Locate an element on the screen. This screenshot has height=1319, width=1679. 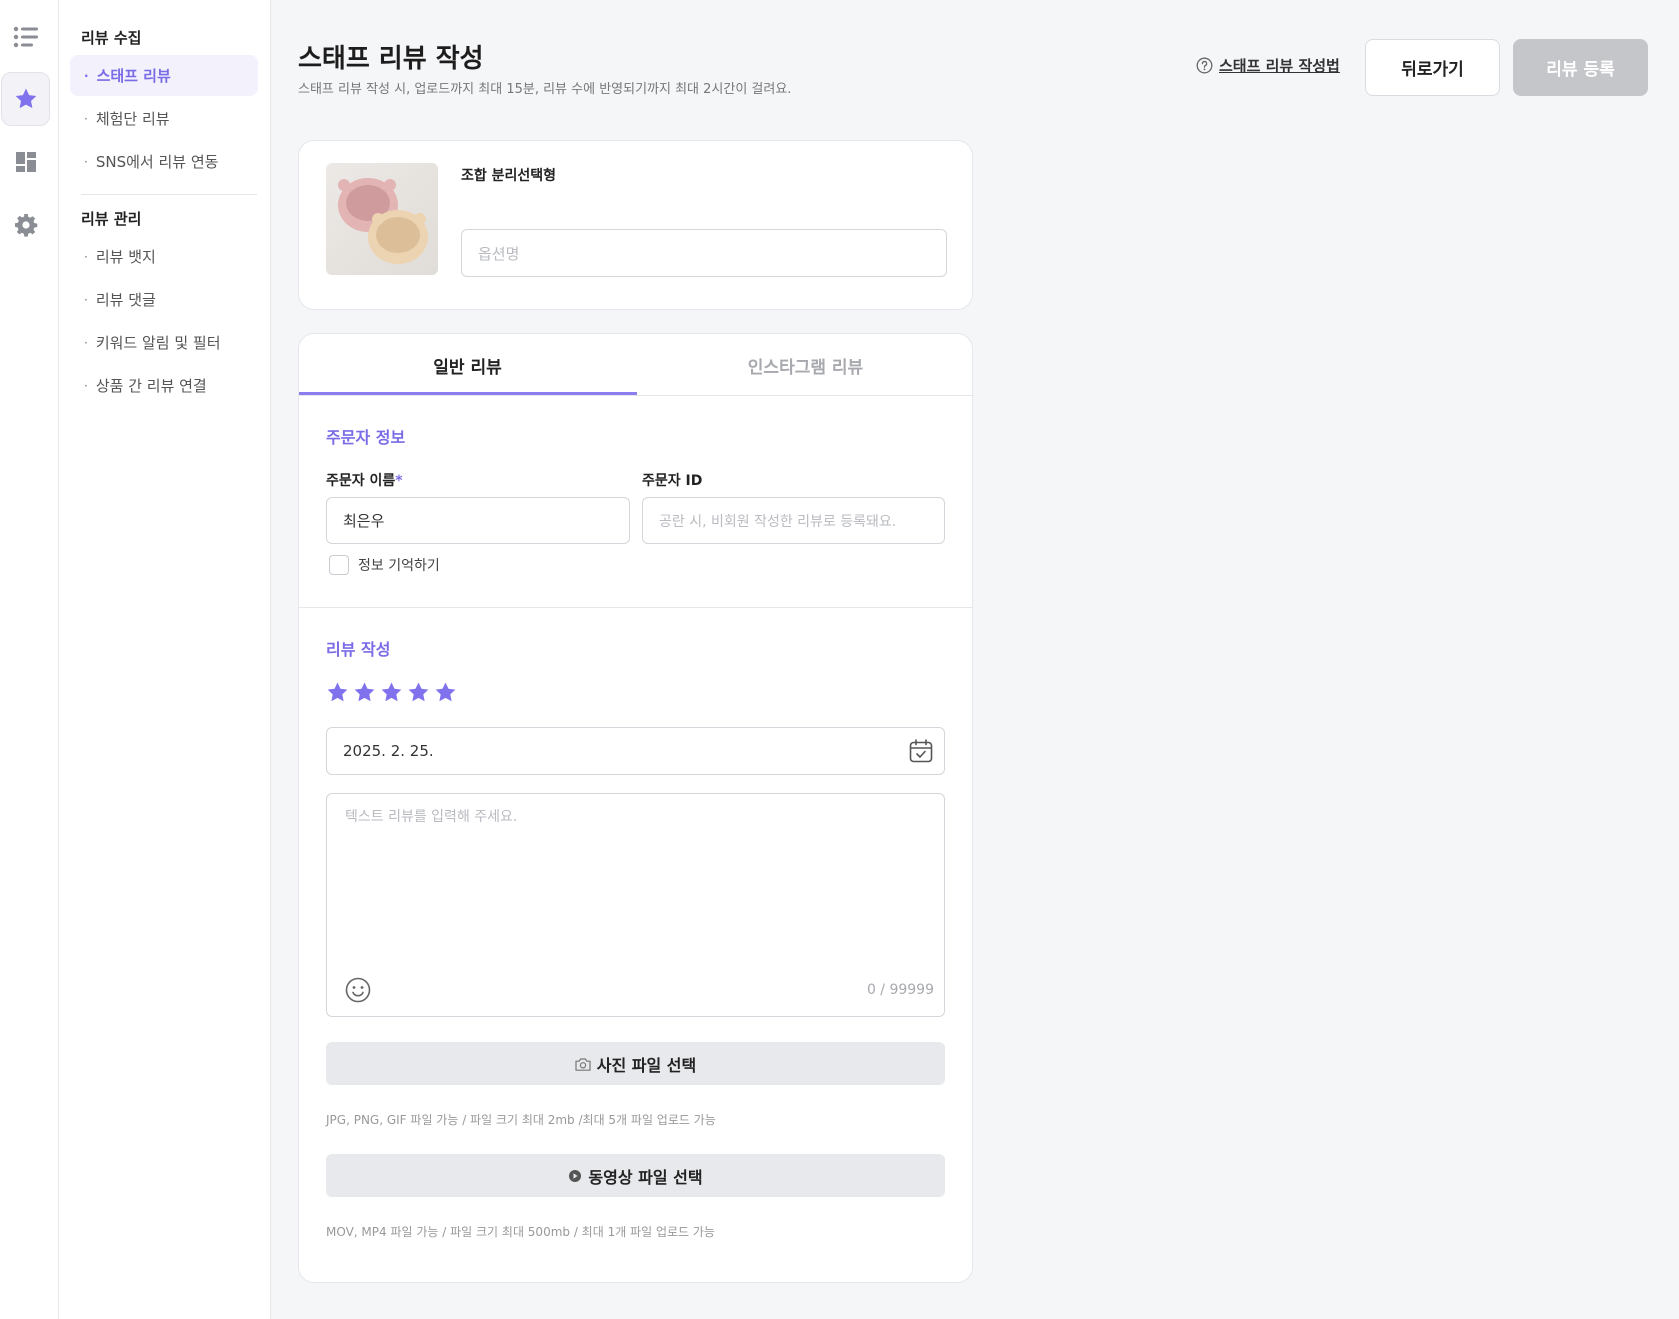
review-text-area: 텍스트 리뷰를 입력해 주세요. 0 / 99999 is located at coordinates (635, 905).